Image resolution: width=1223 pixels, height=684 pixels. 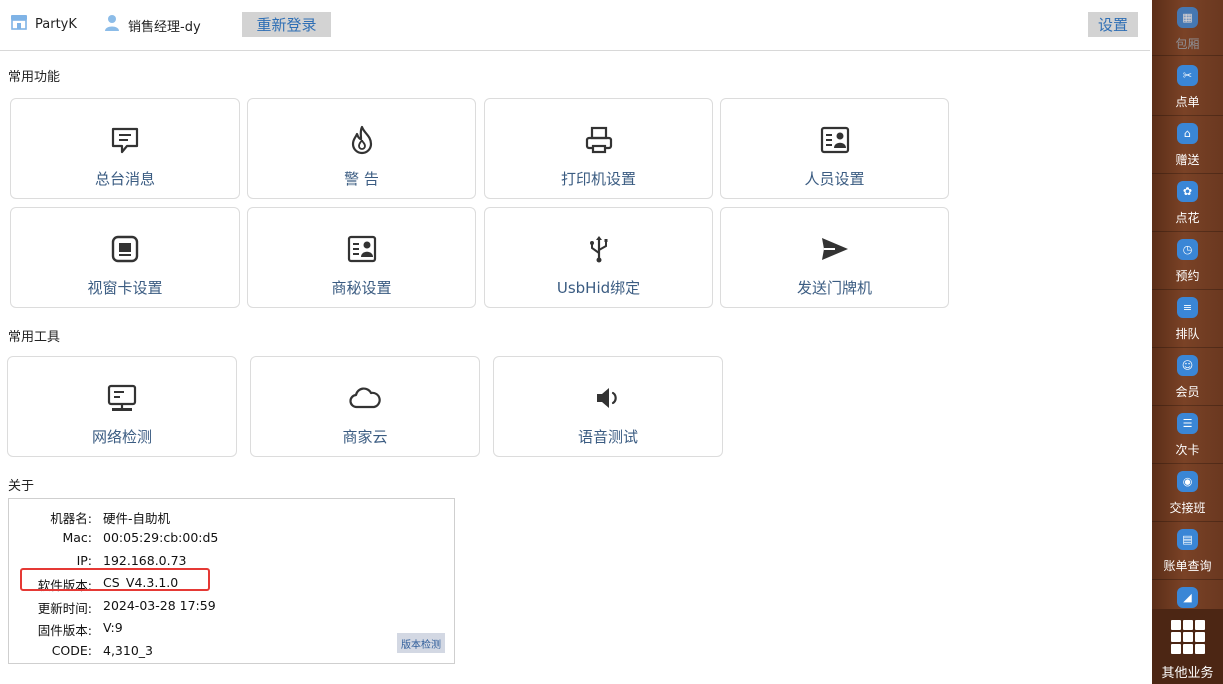 I want to click on bill-icon: ▤, so click(x=1187, y=539).